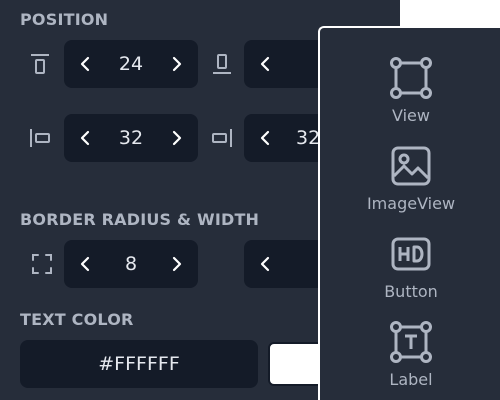 The height and width of the screenshot is (400, 500). I want to click on component-item-button: Button, so click(410, 266).